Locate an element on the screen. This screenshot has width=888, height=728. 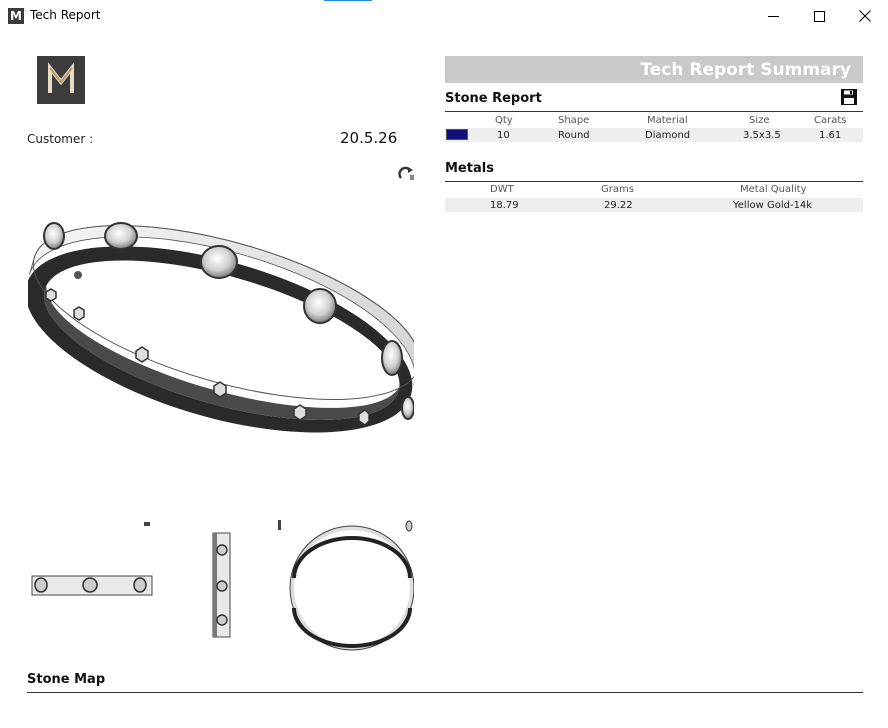
app-icon: M is located at coordinates (16, 16).